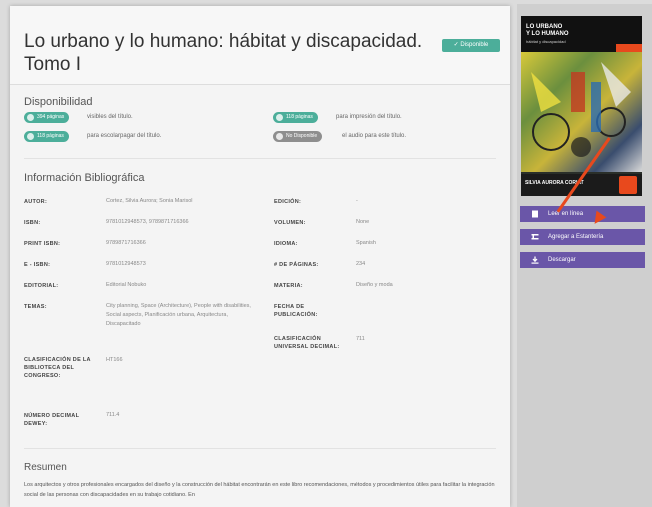 The height and width of the screenshot is (507, 652). I want to click on read-online-button: Leer en línea, so click(582, 214).